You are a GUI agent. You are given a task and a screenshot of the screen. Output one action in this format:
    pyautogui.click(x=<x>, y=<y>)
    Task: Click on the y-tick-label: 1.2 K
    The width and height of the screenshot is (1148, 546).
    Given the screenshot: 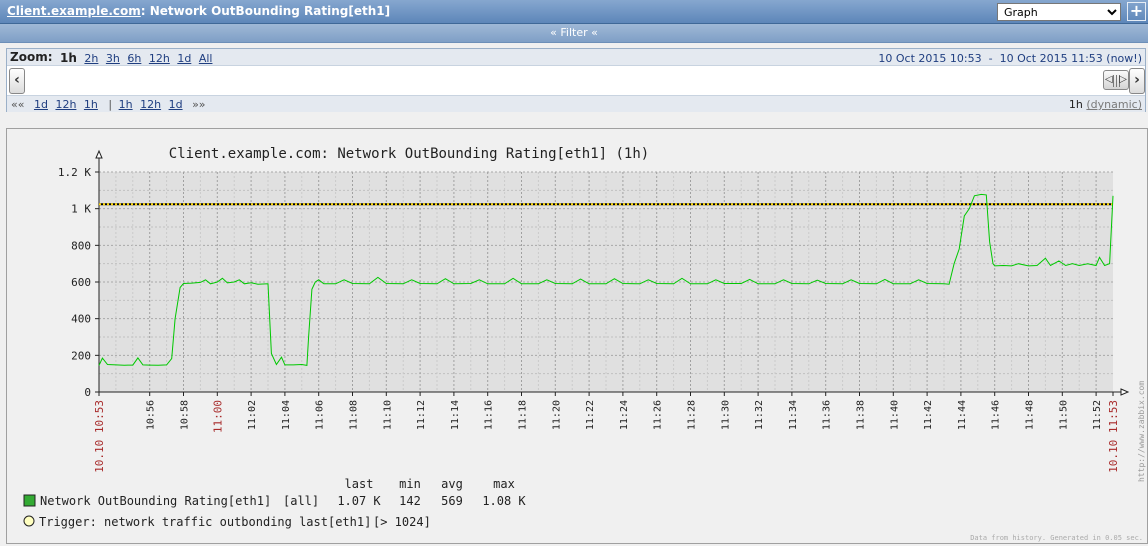 What is the action you would take?
    pyautogui.click(x=74, y=172)
    